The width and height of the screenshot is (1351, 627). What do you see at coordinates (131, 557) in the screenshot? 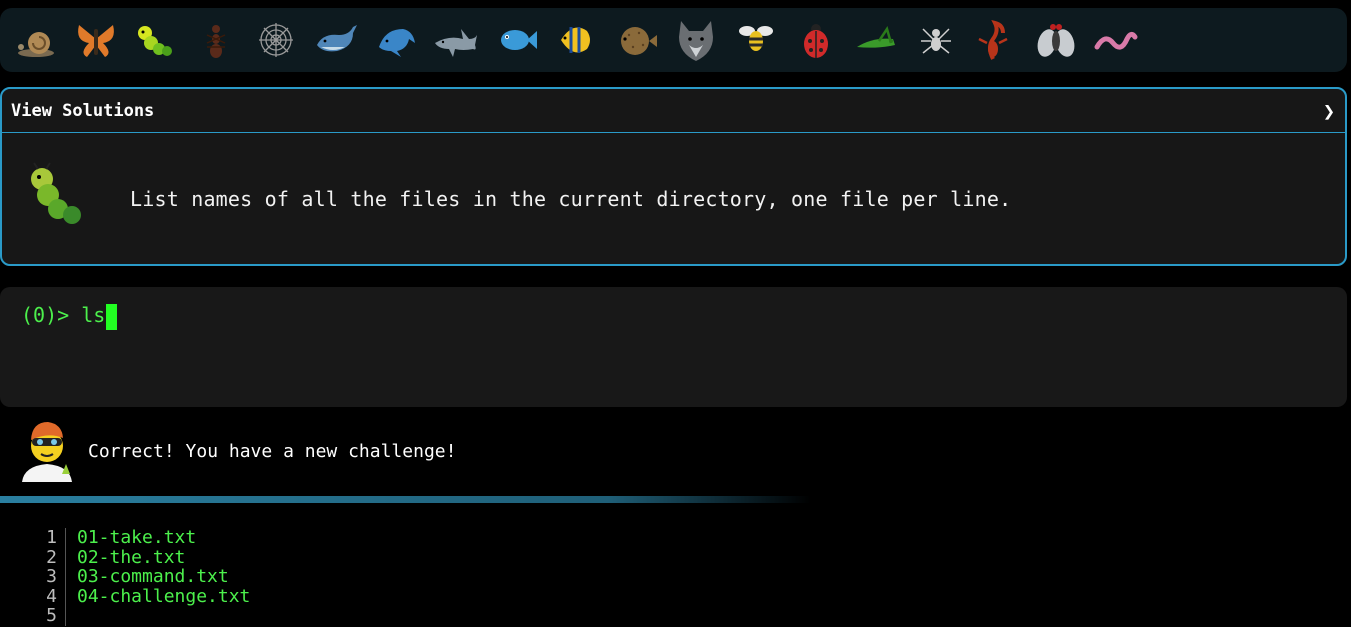
I see `output-text: 02-the.txt` at bounding box center [131, 557].